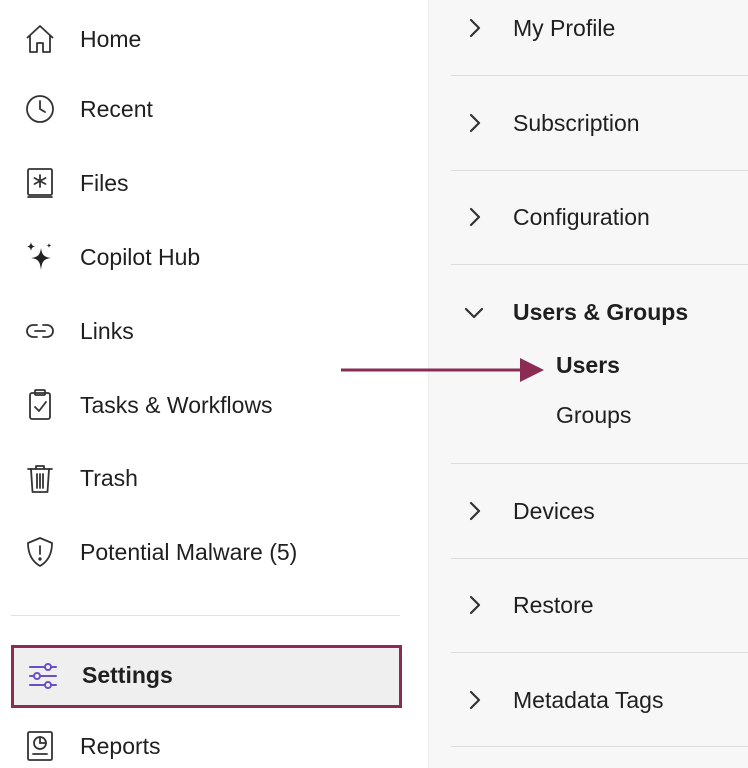  I want to click on sidebar-divider, so click(205, 615).